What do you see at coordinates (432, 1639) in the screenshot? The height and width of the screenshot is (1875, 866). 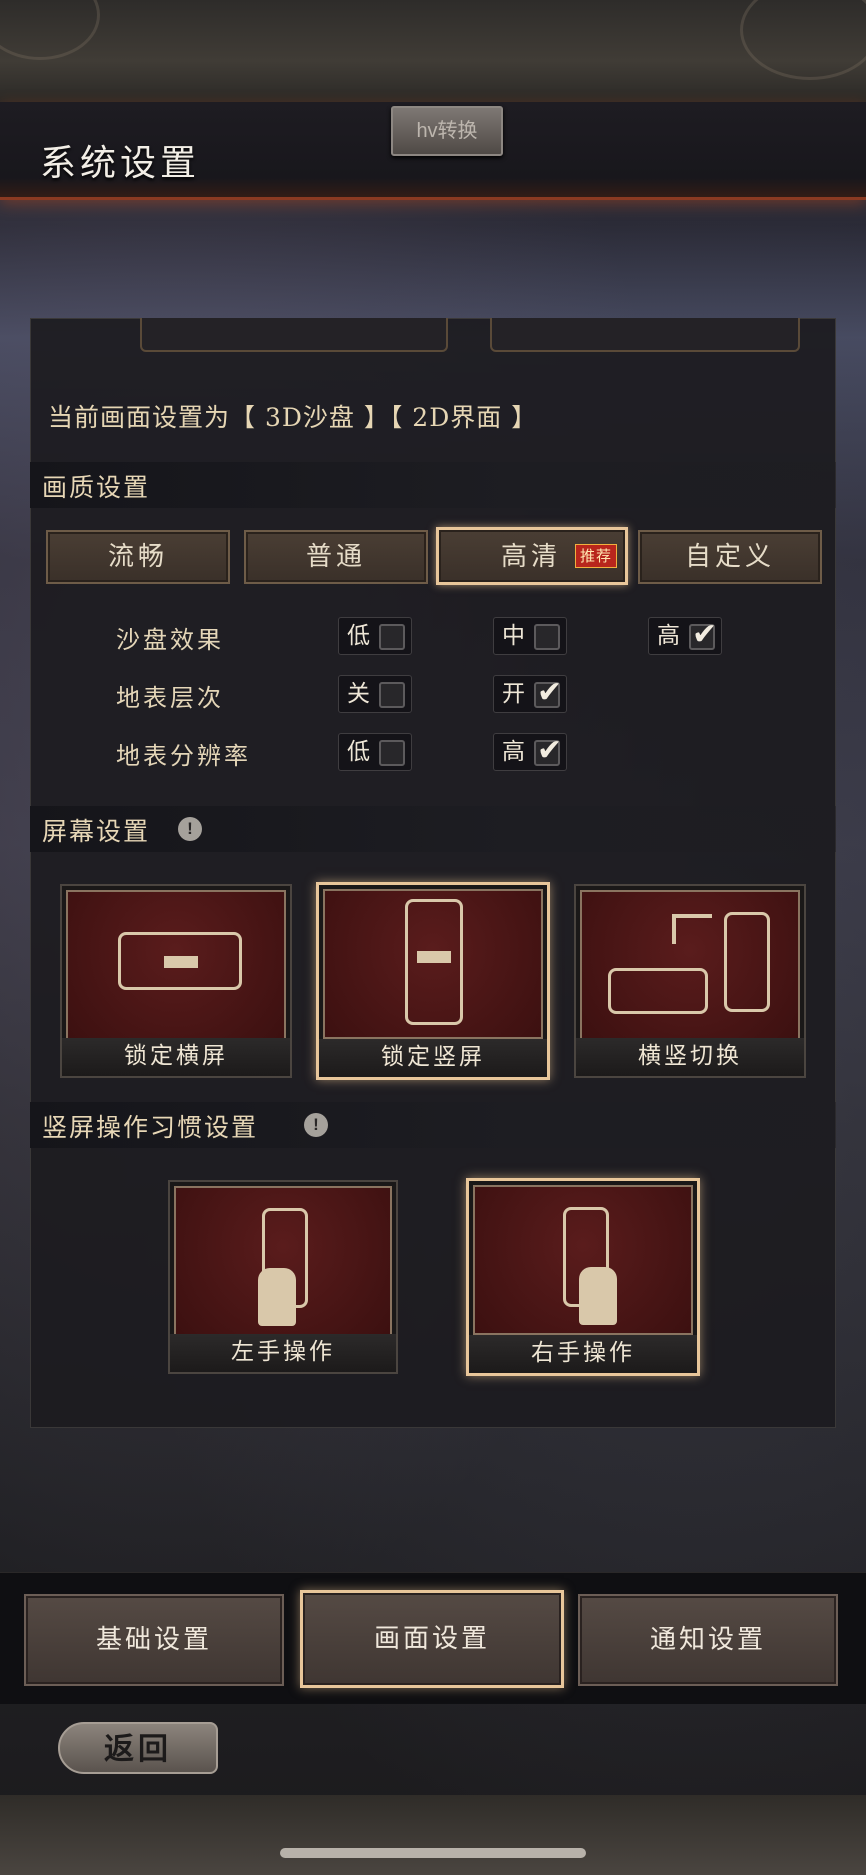 I see `tab-display-settings: 画面设置` at bounding box center [432, 1639].